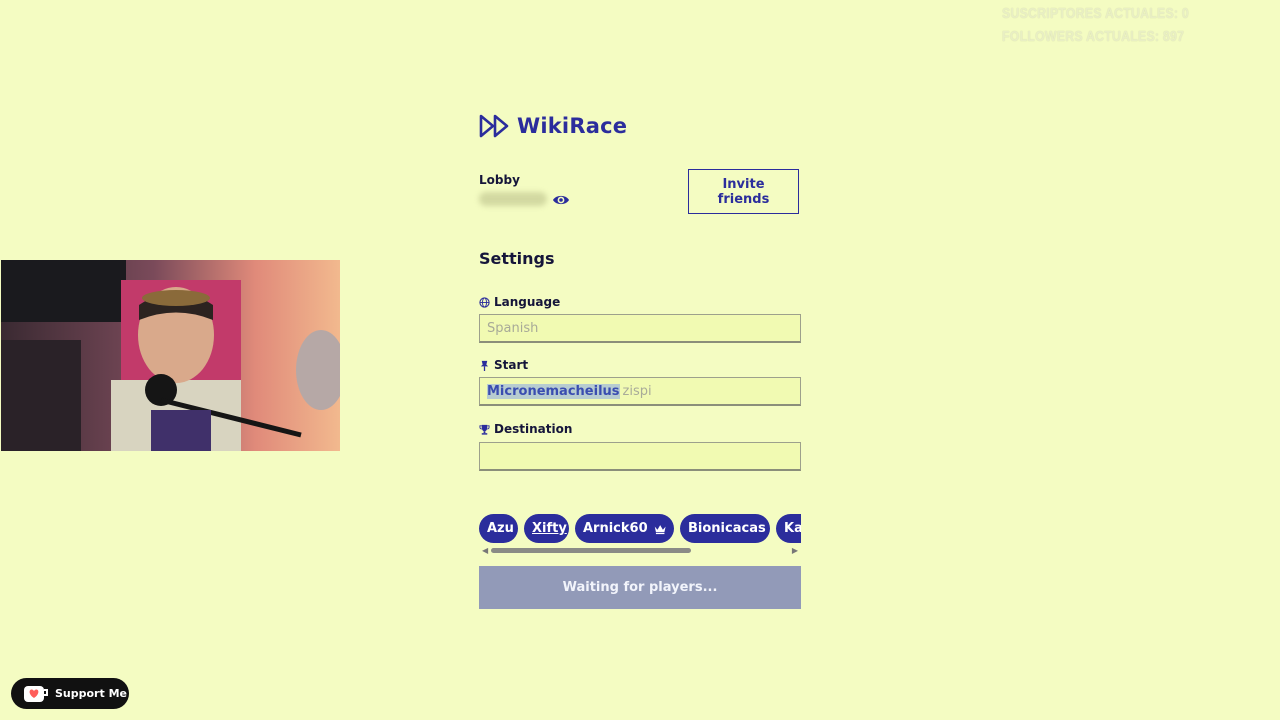 The height and width of the screenshot is (720, 1280). I want to click on start-input: Micronemacheilus zispi, so click(640, 391).